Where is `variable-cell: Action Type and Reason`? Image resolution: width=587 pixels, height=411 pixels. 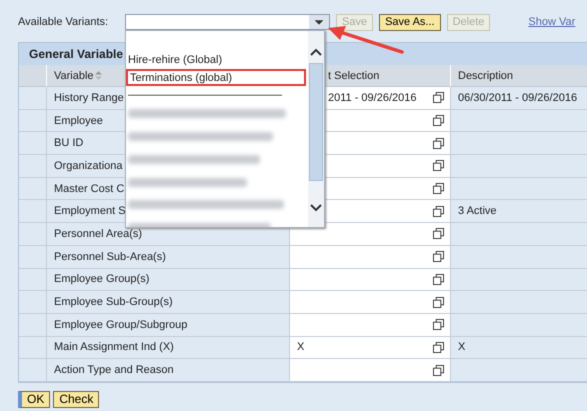
variable-cell: Action Type and Reason is located at coordinates (168, 370).